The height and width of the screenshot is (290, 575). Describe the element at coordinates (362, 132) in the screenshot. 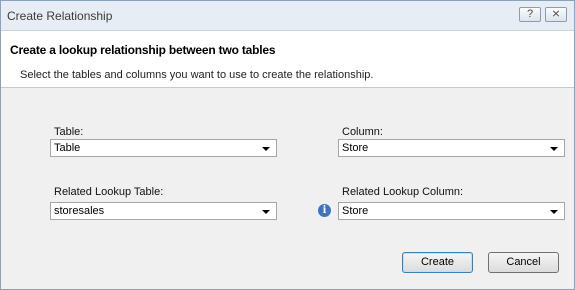

I see `column-label: Column:` at that location.